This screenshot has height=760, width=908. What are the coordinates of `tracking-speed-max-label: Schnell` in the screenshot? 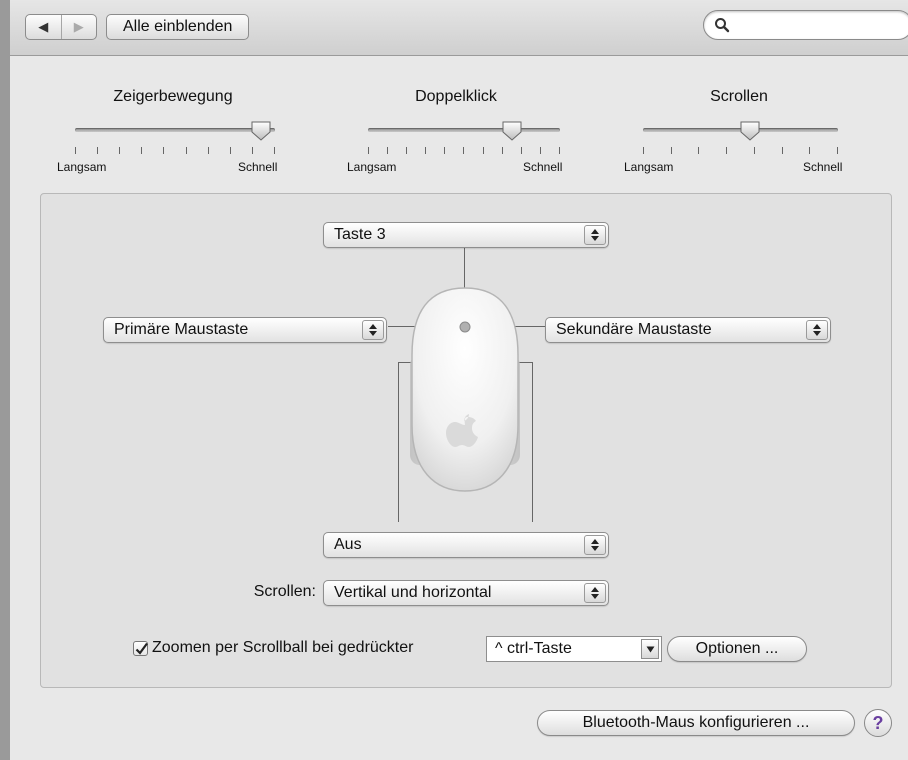 It's located at (258, 167).